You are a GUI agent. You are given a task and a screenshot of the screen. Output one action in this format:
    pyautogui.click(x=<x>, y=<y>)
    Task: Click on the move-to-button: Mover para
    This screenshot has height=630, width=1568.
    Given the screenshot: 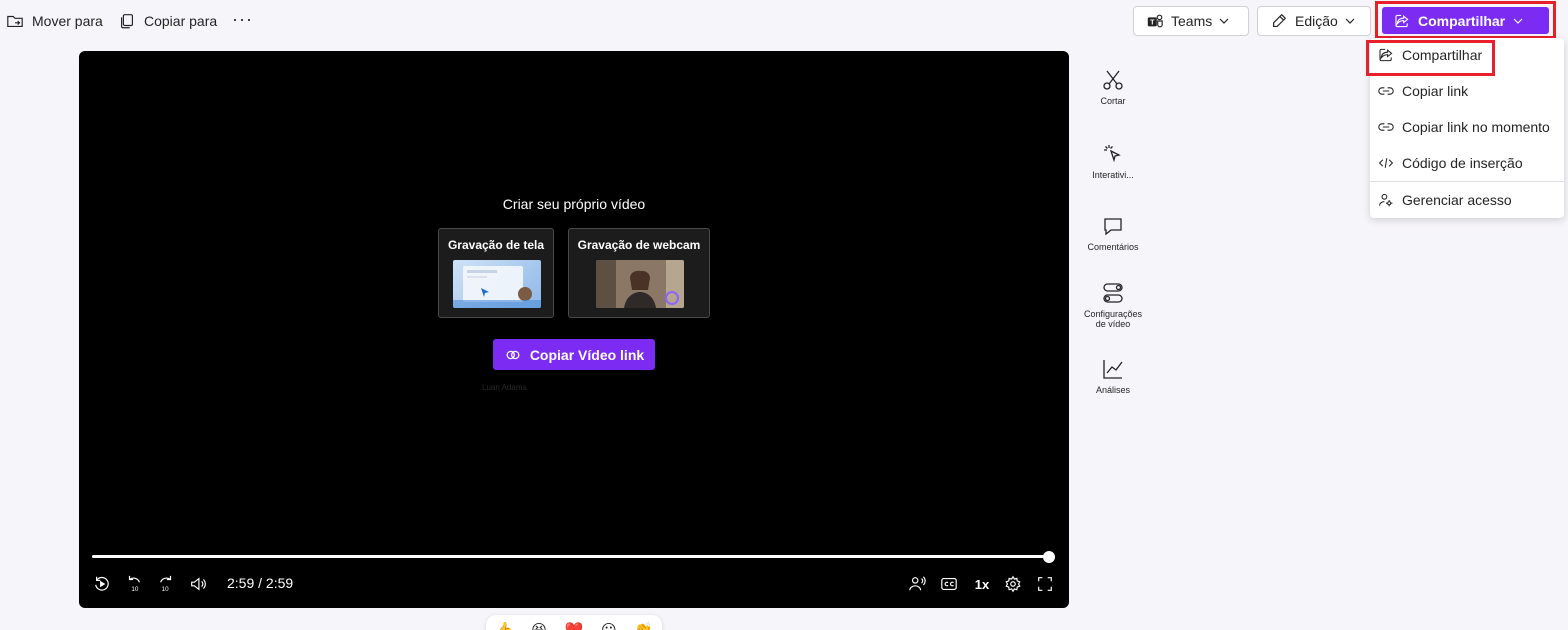 What is the action you would take?
    pyautogui.click(x=54, y=21)
    